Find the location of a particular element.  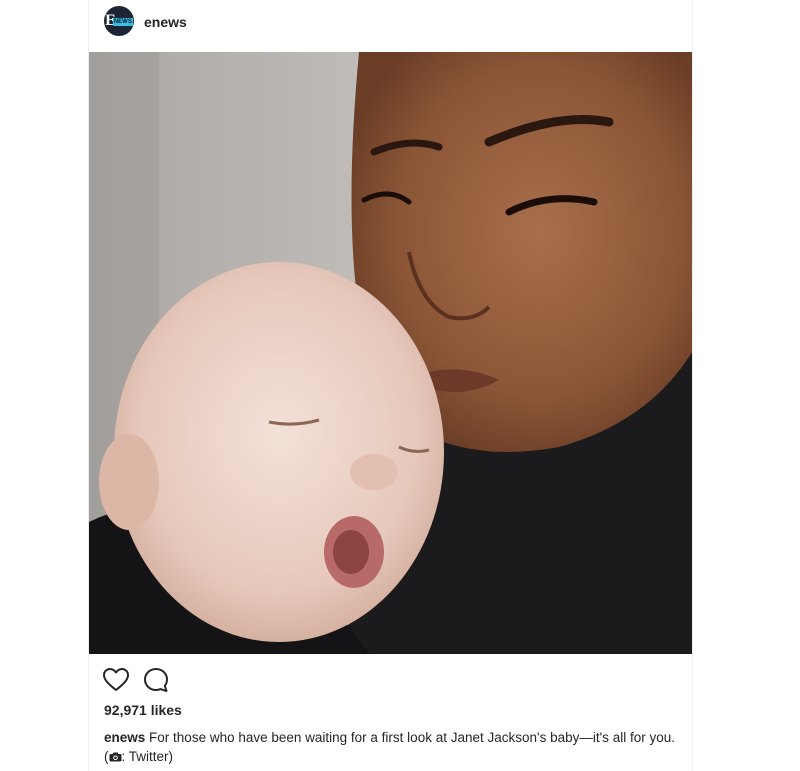

enews-logo-icon: E NEWS is located at coordinates (119, 21).